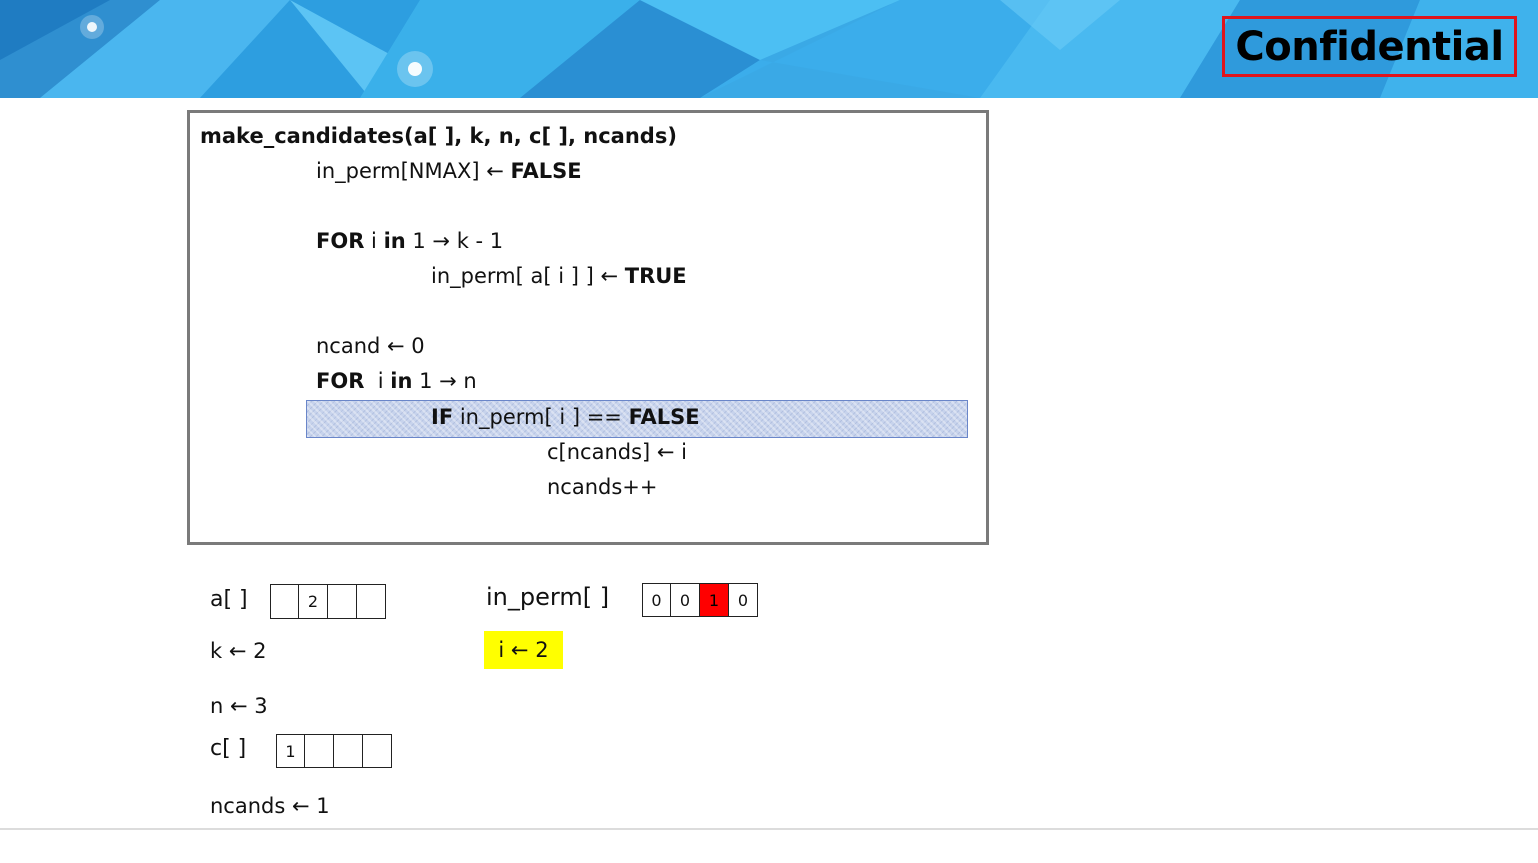  Describe the element at coordinates (370, 346) in the screenshot. I see `code-line-ncand-init: ncand ← 0` at that location.